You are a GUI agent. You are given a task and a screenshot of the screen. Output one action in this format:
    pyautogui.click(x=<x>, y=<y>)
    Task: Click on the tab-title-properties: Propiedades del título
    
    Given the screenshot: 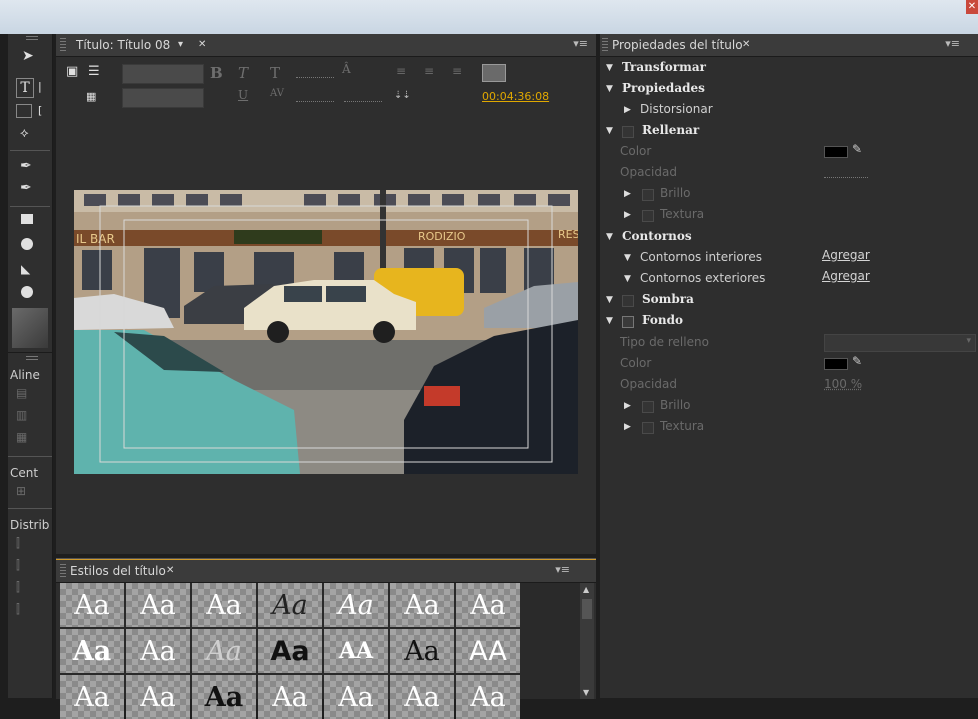 What is the action you would take?
    pyautogui.click(x=677, y=45)
    